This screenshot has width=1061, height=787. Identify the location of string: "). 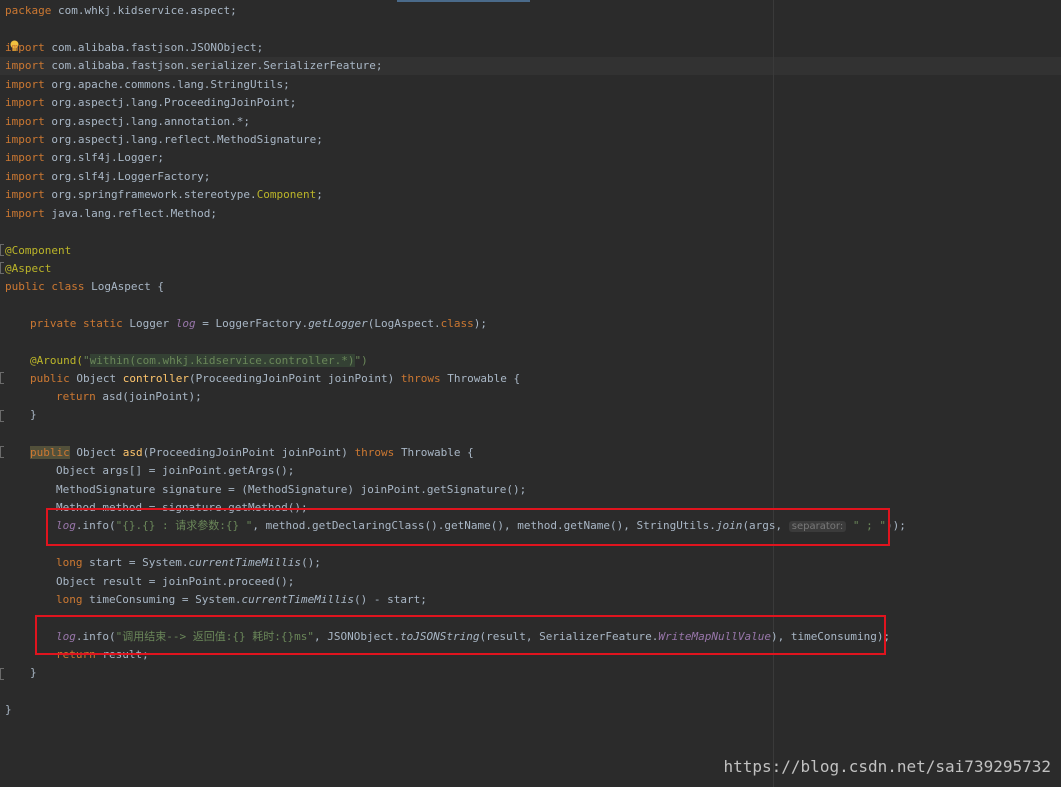
(361, 360).